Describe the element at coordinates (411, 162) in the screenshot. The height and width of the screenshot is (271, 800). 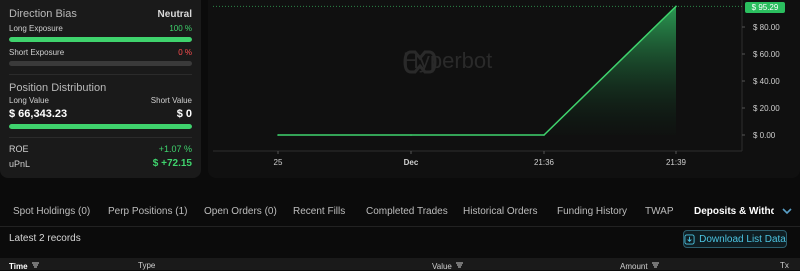
I see `x-tick-label: Dec` at that location.